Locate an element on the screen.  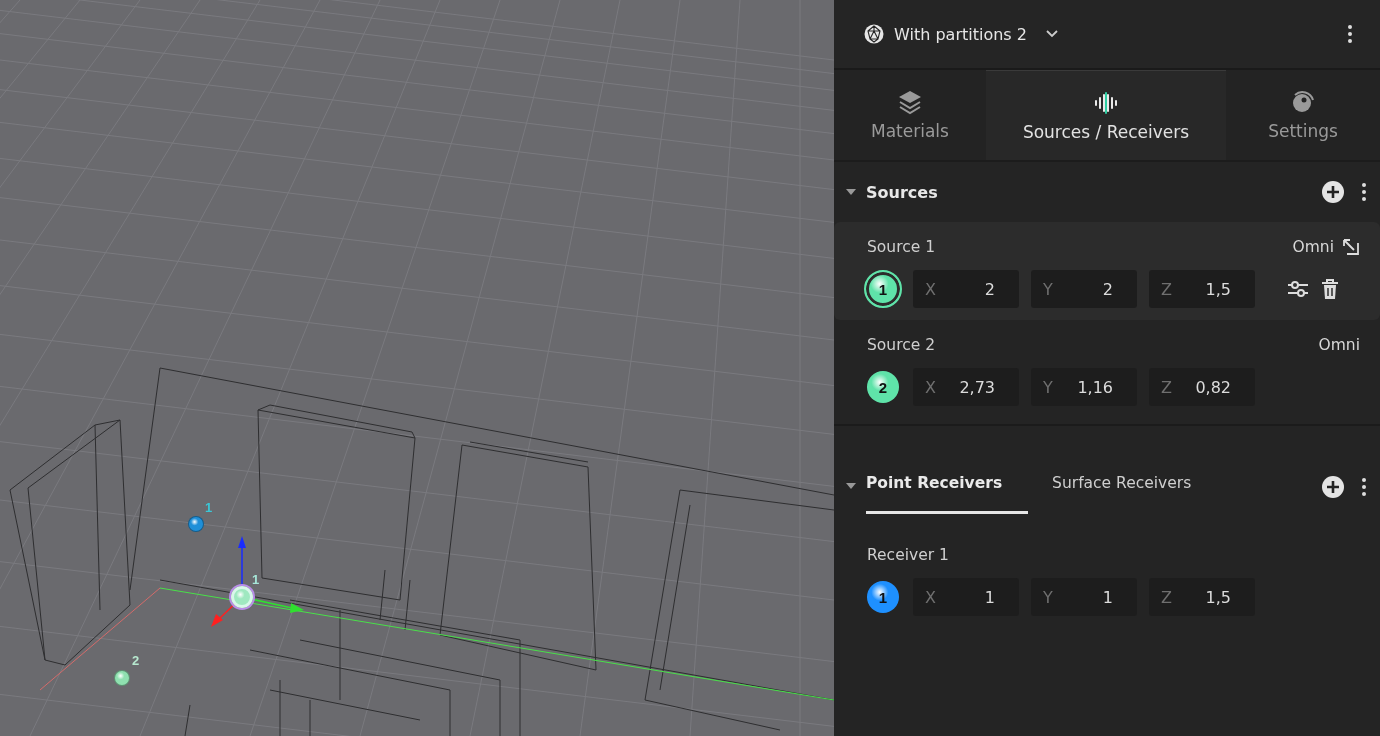
sliders-icon is located at coordinates (1298, 289).